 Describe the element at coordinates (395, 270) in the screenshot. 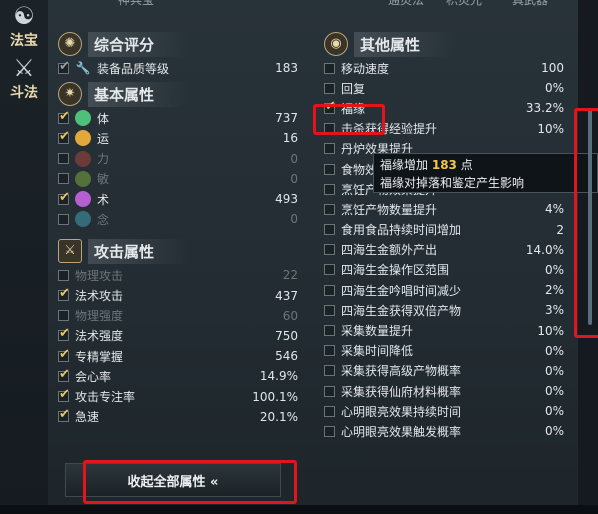

I see `row-label: 四海生金操作区范围` at that location.